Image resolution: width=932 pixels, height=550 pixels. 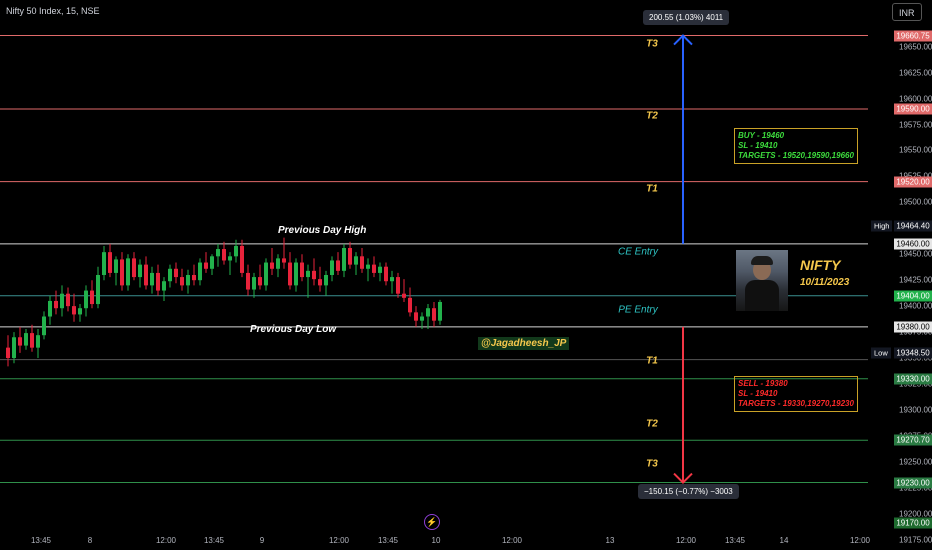 What do you see at coordinates (913, 244) in the screenshot?
I see `level-price-tag: 19460.00` at bounding box center [913, 244].